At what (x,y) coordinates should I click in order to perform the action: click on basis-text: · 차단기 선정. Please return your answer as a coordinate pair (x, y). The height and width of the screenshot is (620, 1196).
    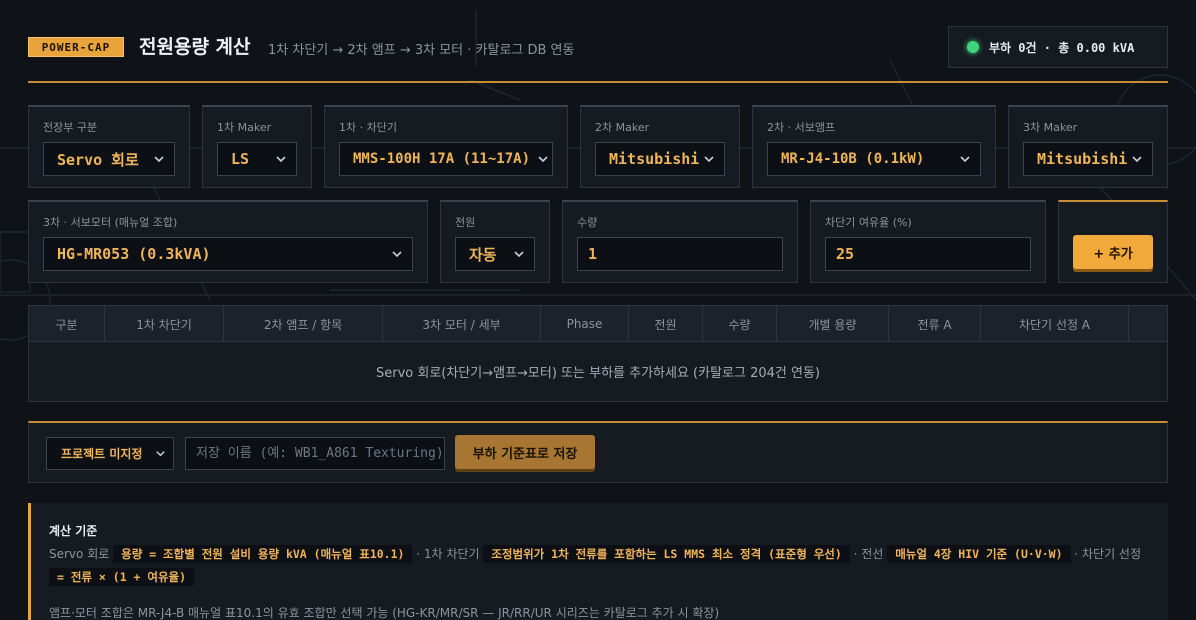
    Looking at the image, I should click on (1108, 554).